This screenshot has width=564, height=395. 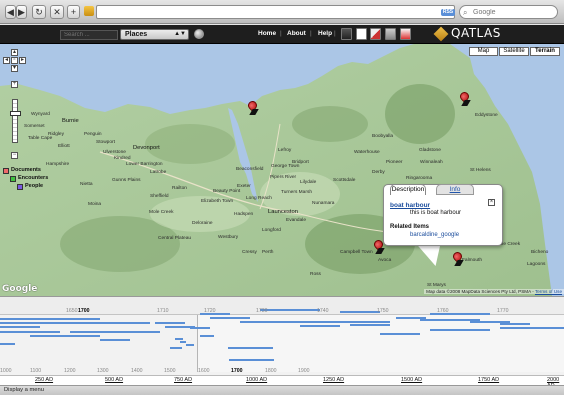 I want to click on related-item-link: barcaldine_google, so click(x=434, y=235).